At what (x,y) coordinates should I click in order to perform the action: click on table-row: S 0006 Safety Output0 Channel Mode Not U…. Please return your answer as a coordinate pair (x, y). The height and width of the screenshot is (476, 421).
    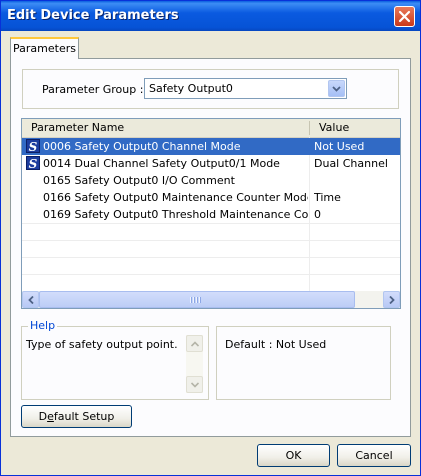
    Looking at the image, I should click on (211, 146).